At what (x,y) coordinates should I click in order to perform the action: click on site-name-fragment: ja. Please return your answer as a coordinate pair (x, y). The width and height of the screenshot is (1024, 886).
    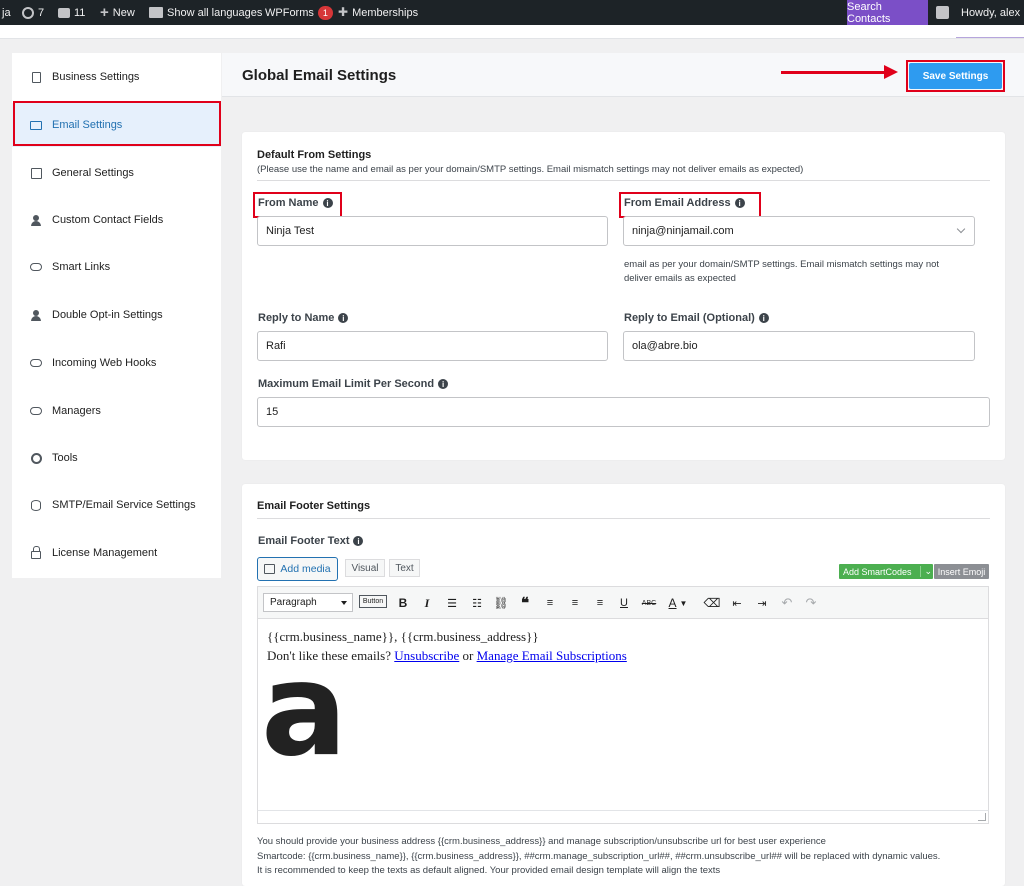
    Looking at the image, I should click on (5, 12).